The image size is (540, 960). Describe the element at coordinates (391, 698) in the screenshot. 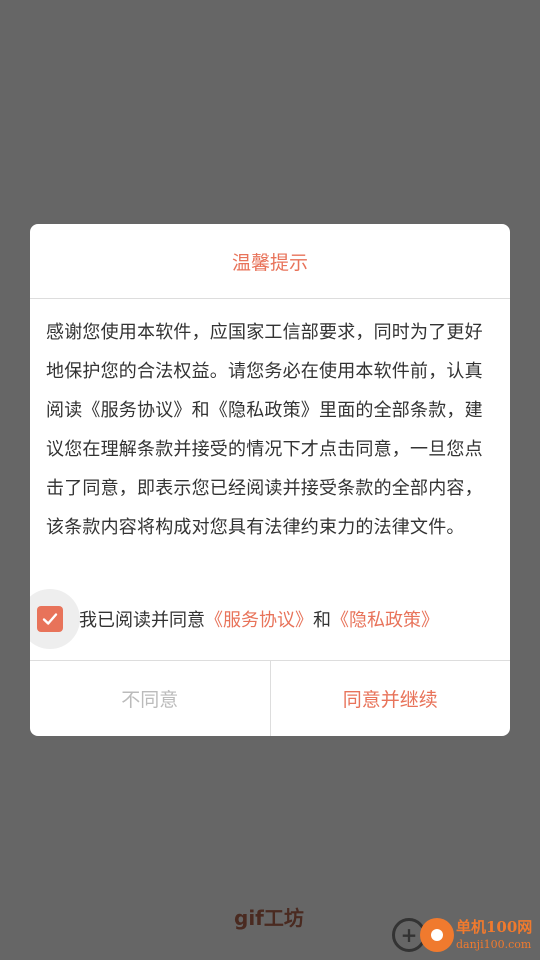

I see `agree-continue-button: 同意并继续` at that location.